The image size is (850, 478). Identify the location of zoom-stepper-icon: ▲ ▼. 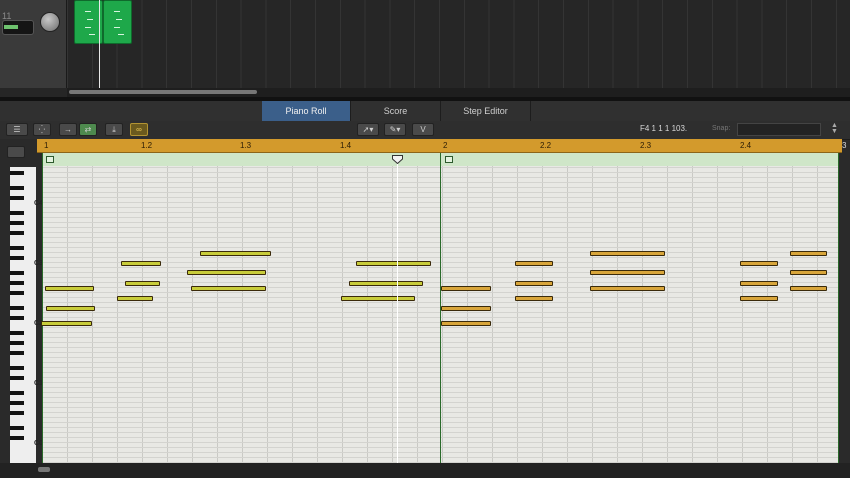
(834, 128).